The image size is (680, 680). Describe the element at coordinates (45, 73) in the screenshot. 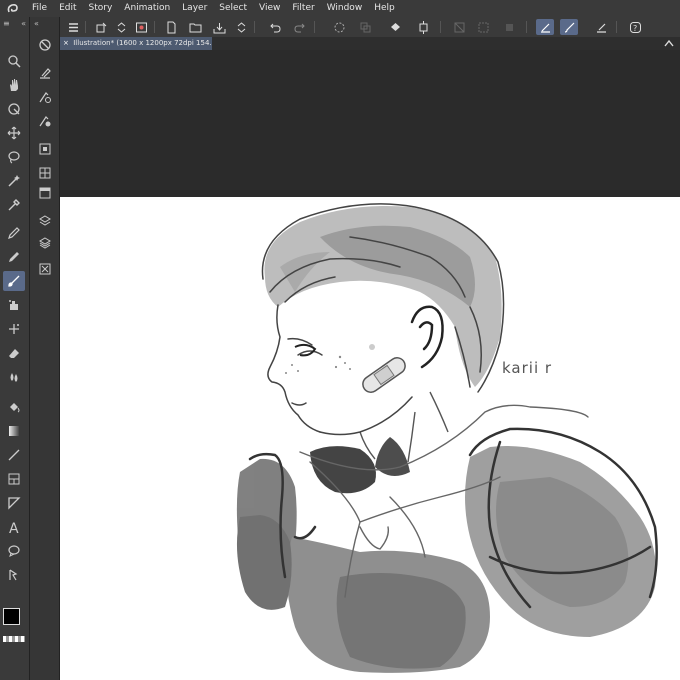

I see `strip-button-layer-select` at that location.